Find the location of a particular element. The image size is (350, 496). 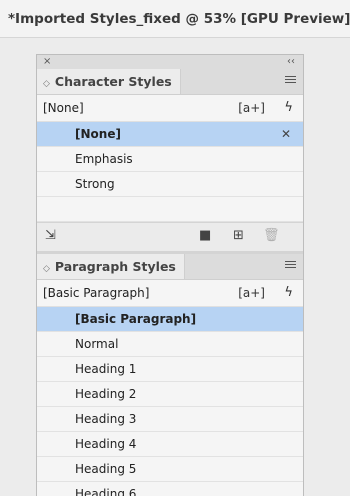

load-styles-icon: ⇲ is located at coordinates (50, 235).